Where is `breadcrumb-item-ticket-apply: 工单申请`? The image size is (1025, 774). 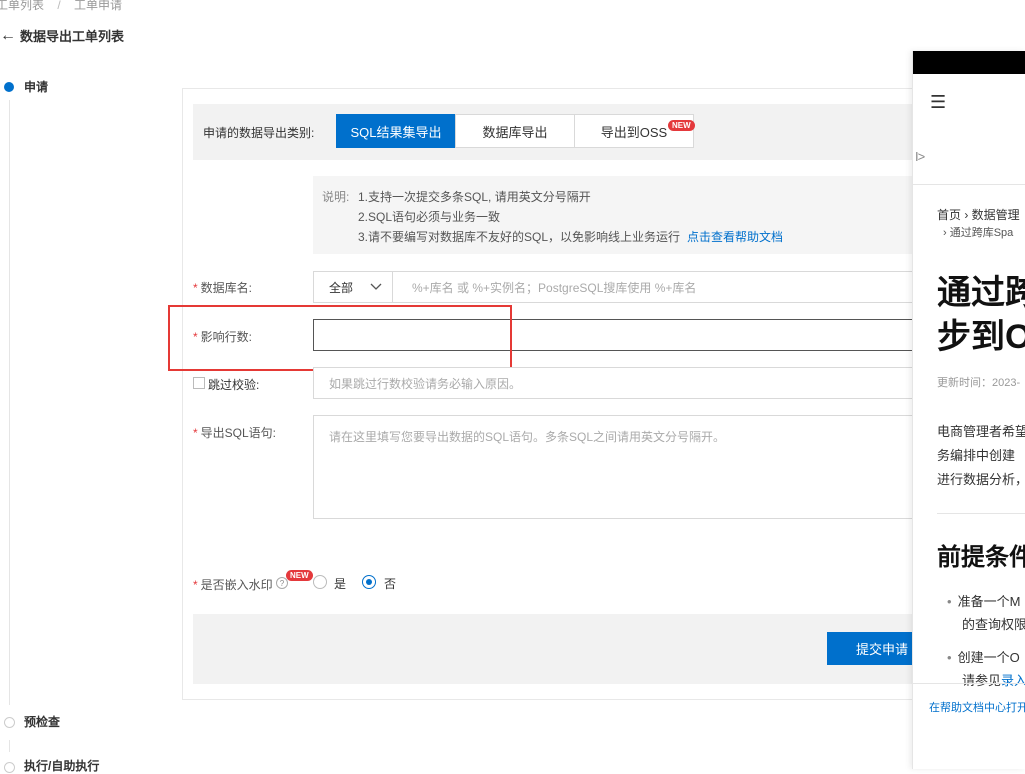 breadcrumb-item-ticket-apply: 工单申请 is located at coordinates (98, 6).